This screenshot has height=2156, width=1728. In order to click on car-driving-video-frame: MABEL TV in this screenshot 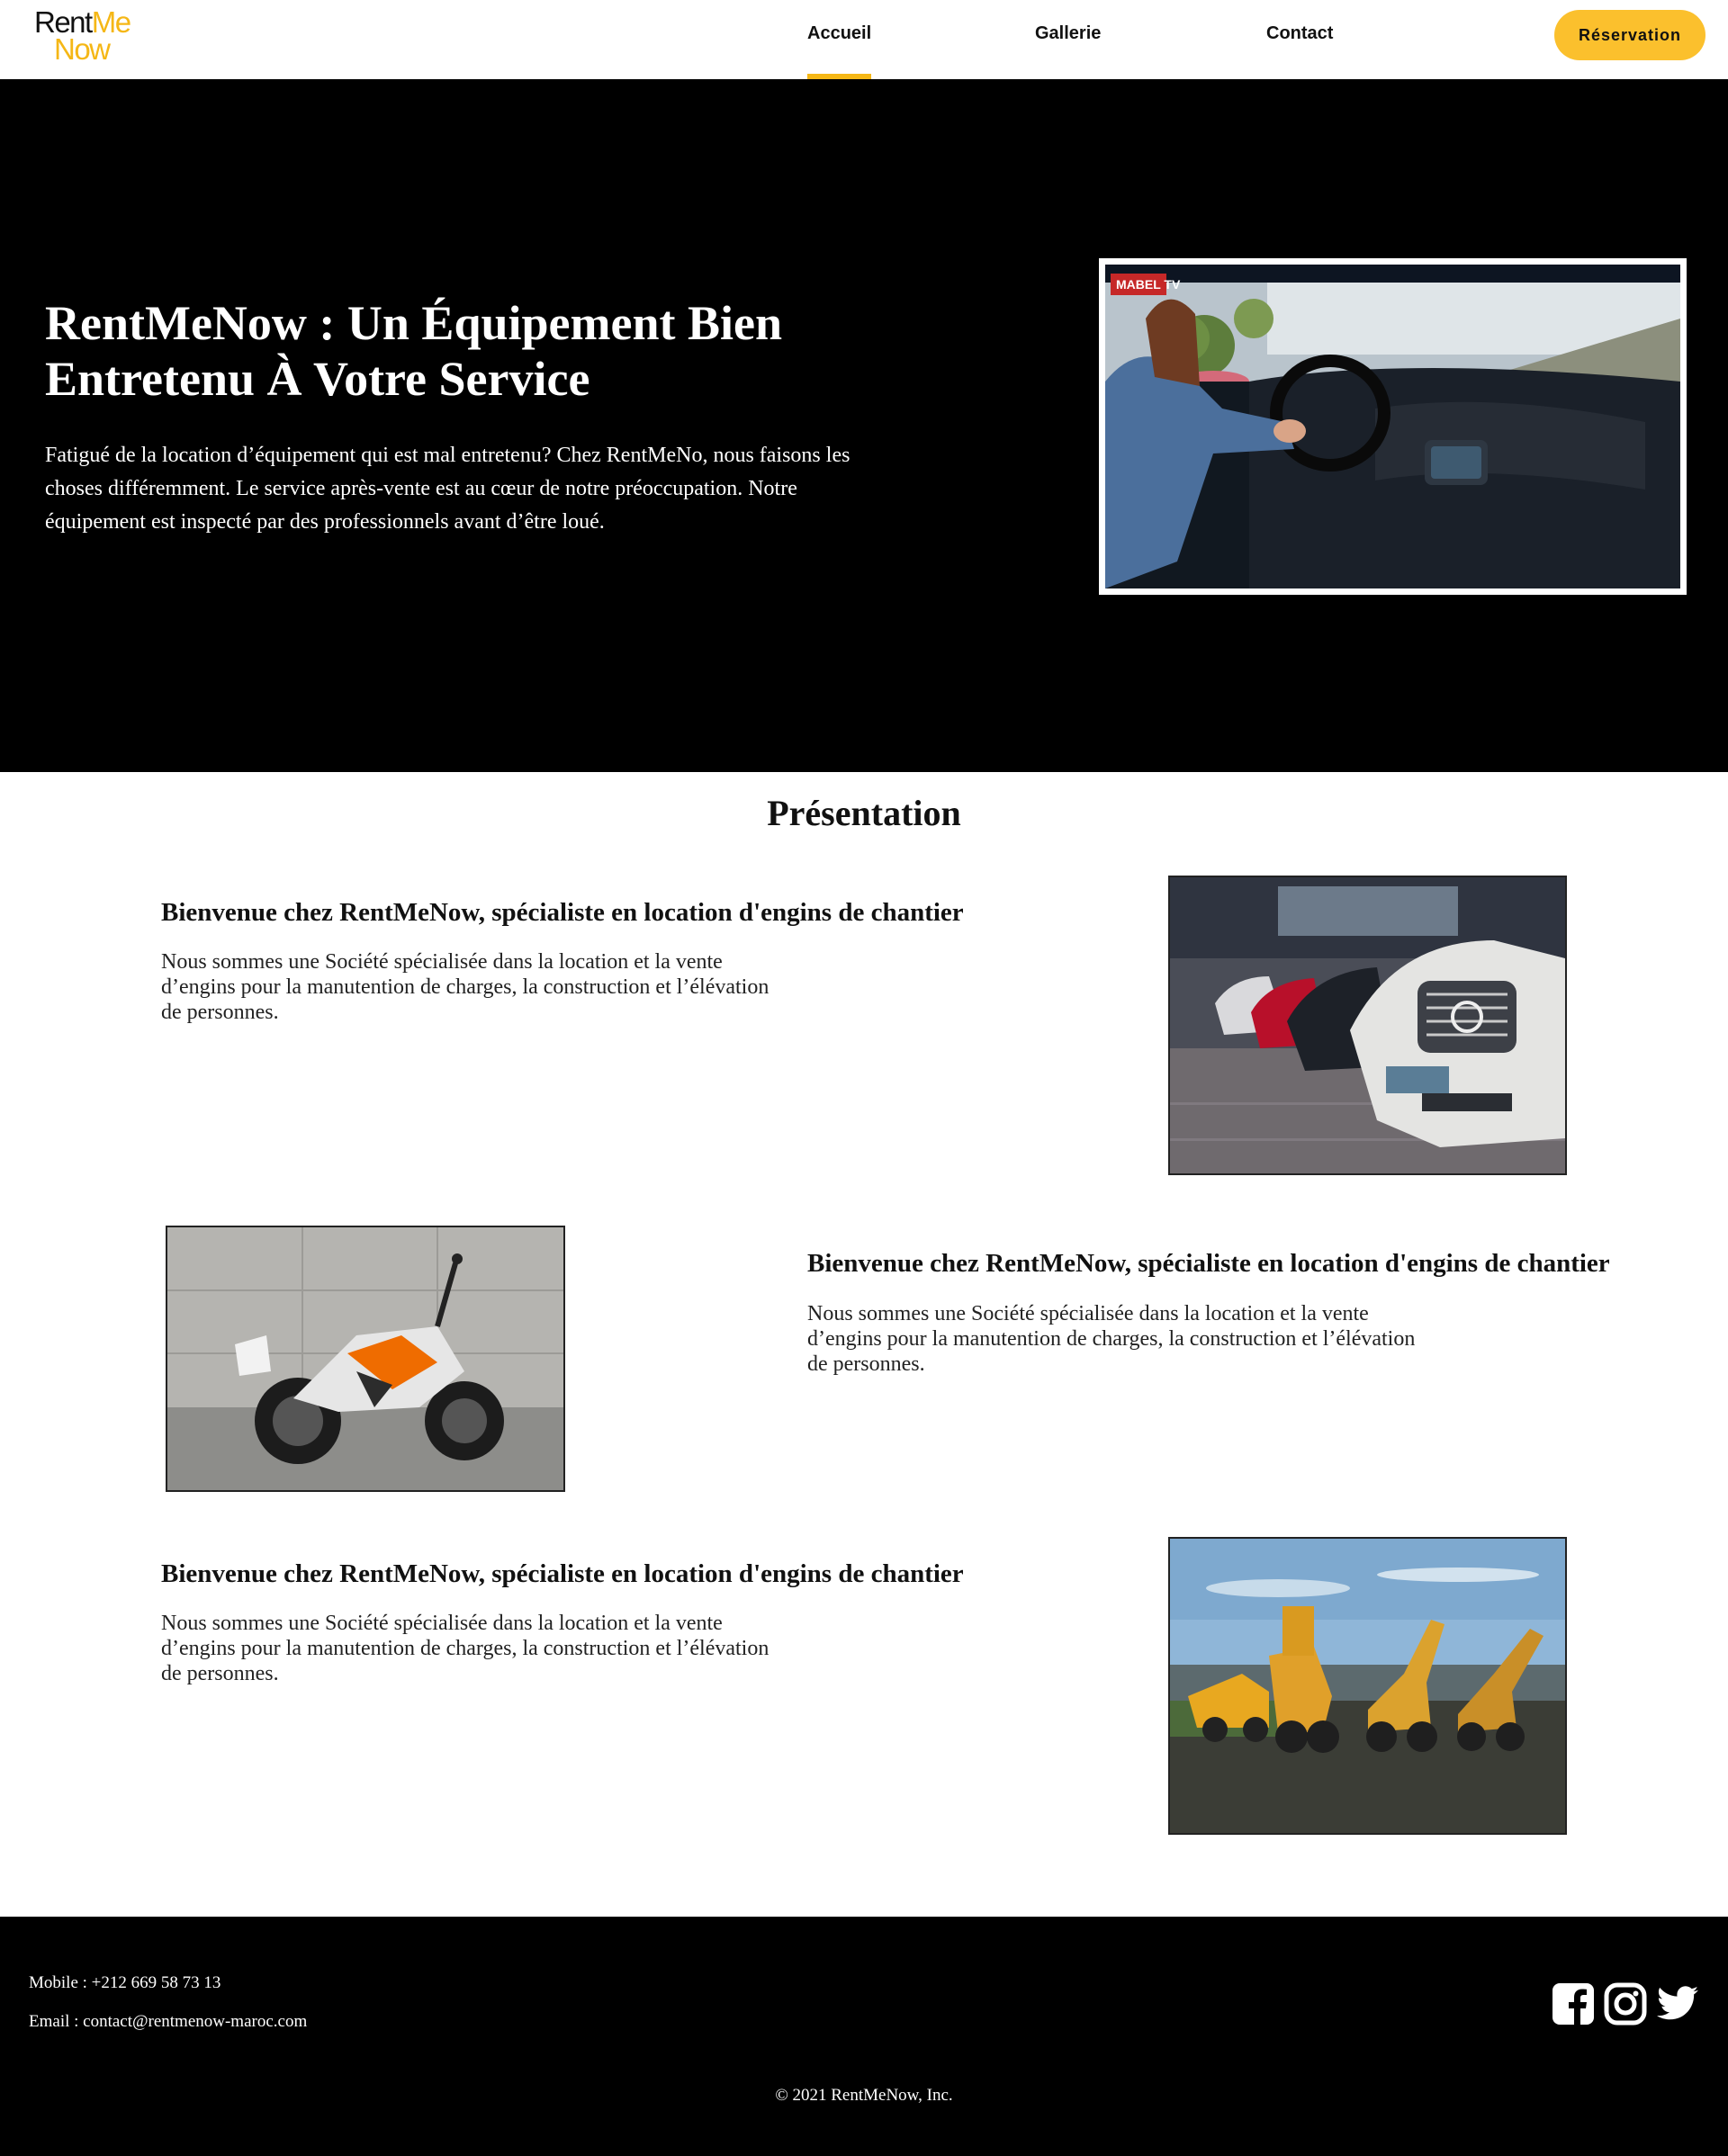, I will do `click(1393, 426)`.